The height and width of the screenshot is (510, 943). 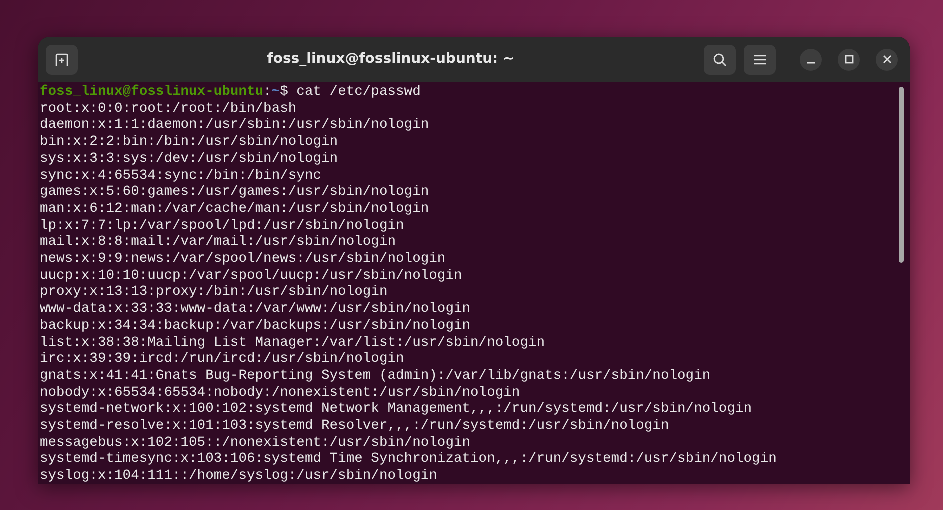 I want to click on output-line: systemd-timesync:x:103:106:systemd Time Synchronization,,,:/run/systemd:/usr/sbin/nologin, so click(x=408, y=460).